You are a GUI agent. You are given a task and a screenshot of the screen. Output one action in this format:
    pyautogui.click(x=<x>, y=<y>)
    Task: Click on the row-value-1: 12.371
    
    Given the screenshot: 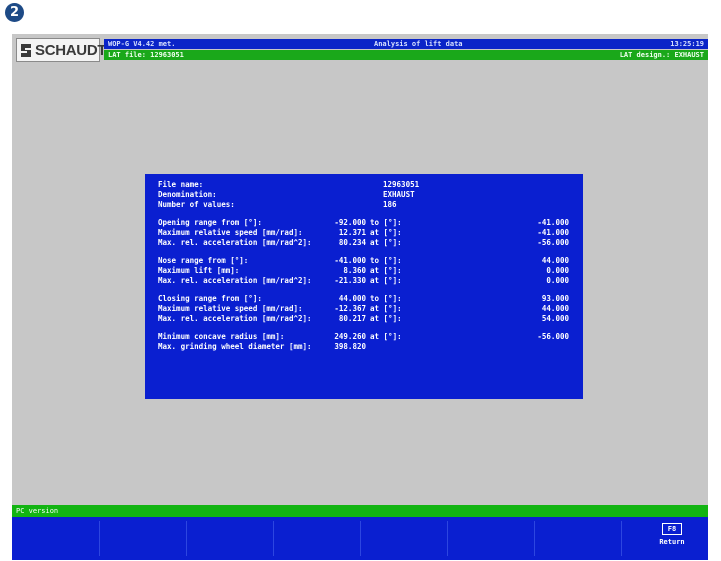 What is the action you would take?
    pyautogui.click(x=352, y=232)
    